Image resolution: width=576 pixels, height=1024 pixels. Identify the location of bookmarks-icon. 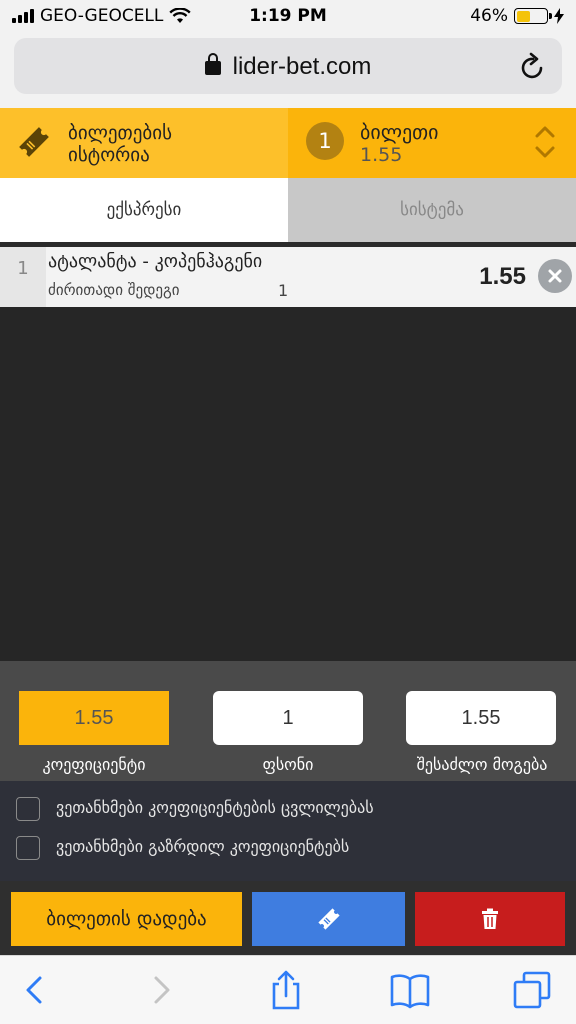
(410, 990).